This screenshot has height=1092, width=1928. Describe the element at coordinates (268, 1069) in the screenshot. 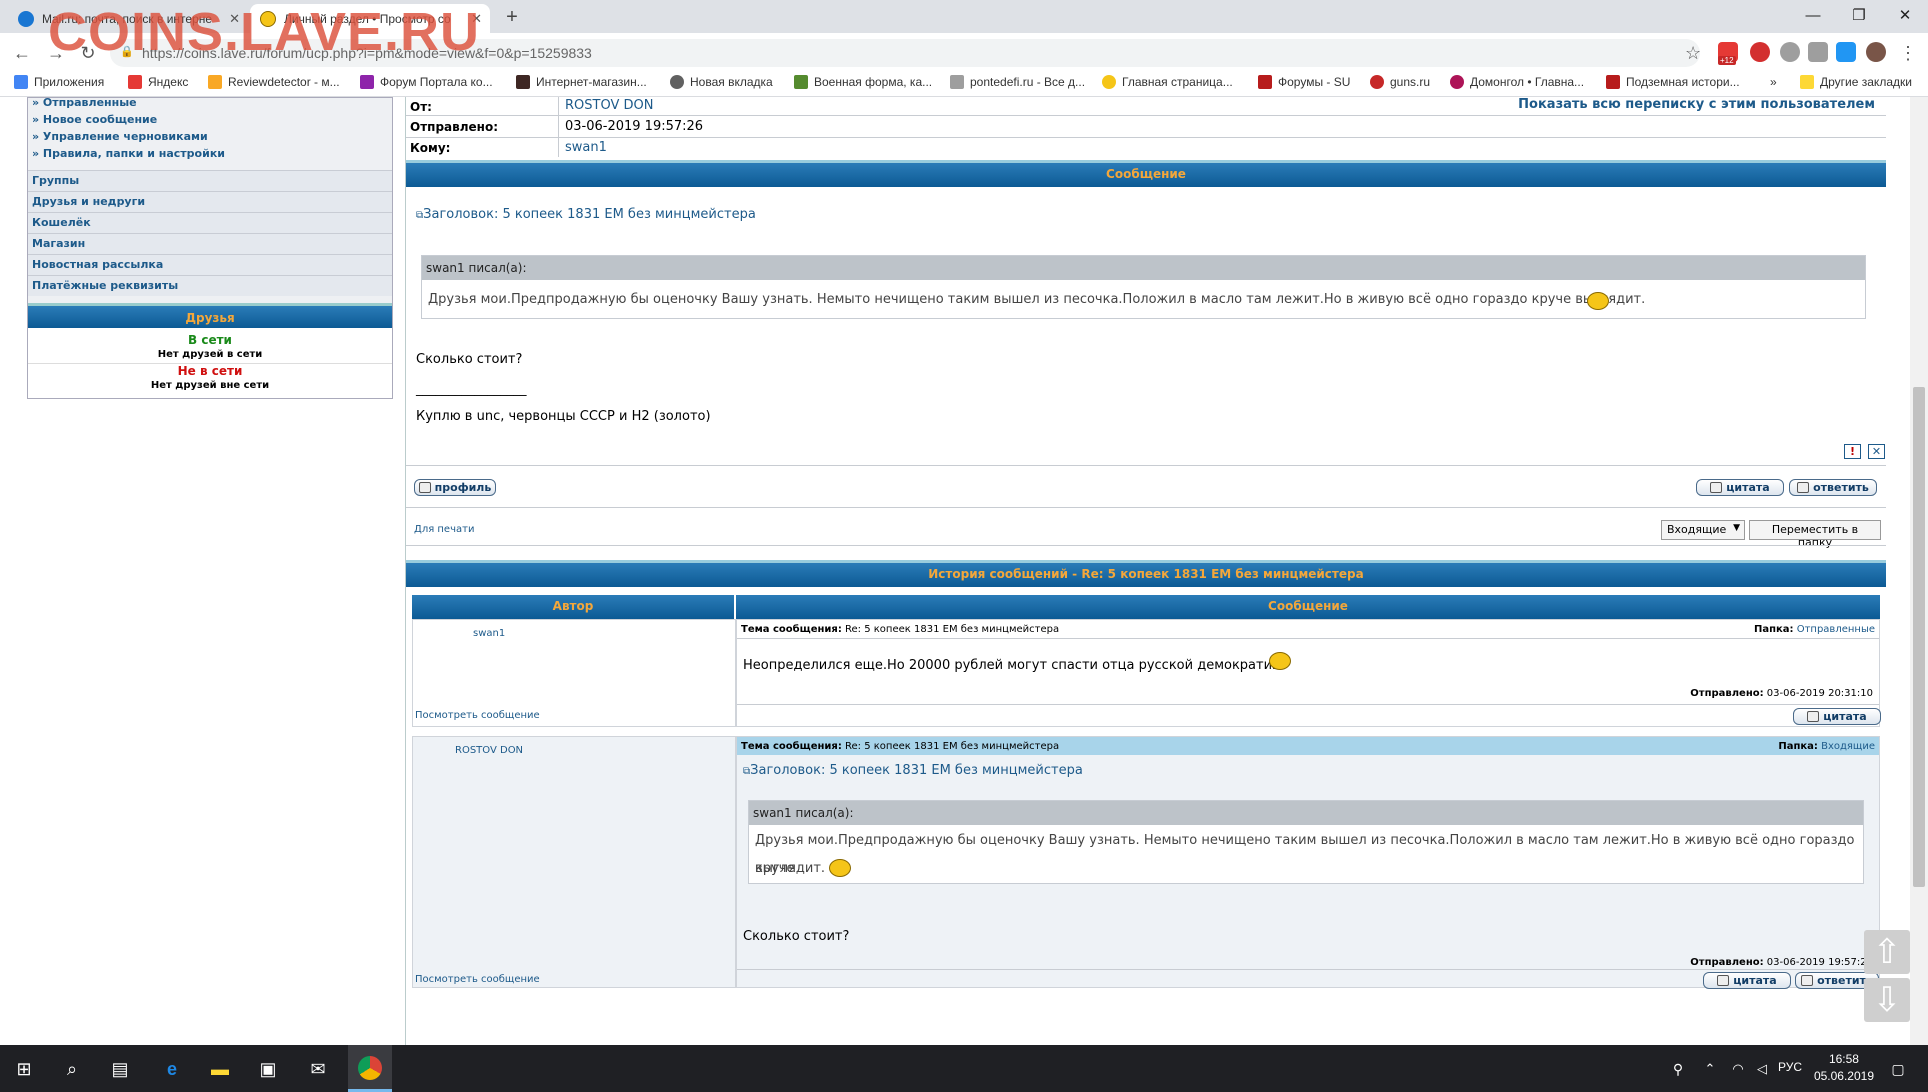

I see `store-icon: ▣` at that location.